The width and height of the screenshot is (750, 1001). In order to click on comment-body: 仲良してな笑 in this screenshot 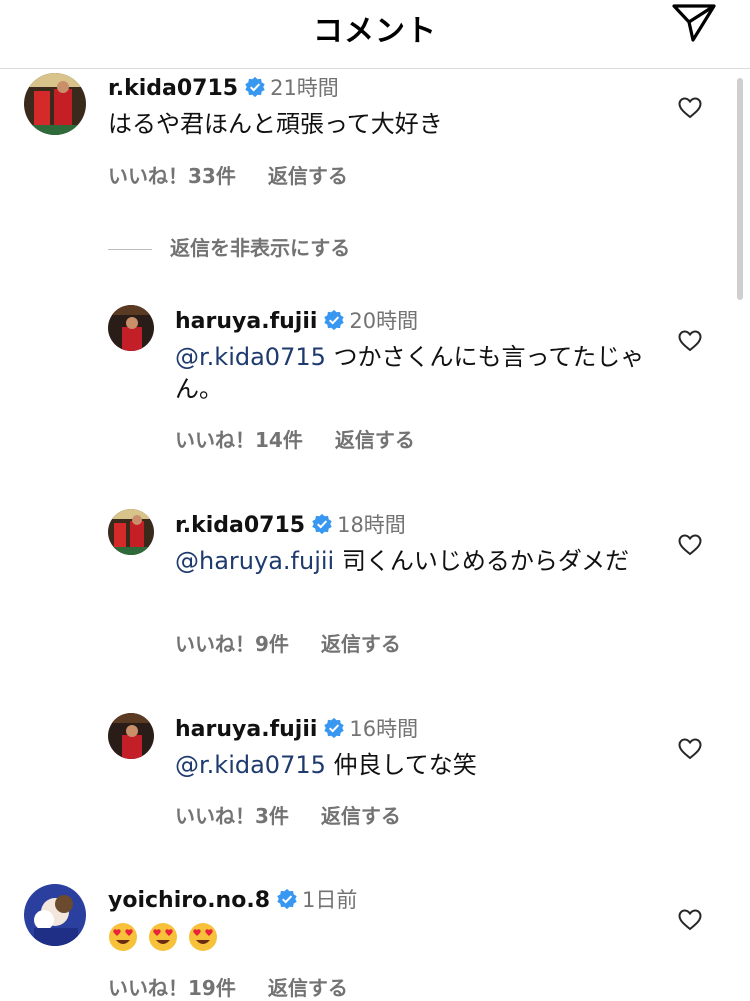, I will do `click(401, 765)`.